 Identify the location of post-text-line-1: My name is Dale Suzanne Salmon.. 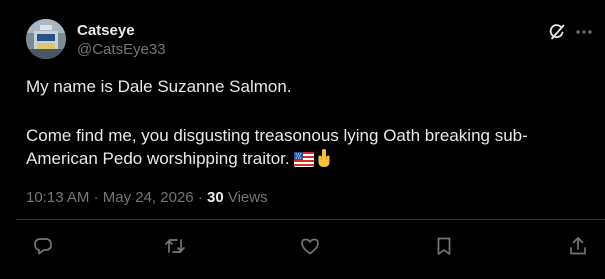
(159, 86).